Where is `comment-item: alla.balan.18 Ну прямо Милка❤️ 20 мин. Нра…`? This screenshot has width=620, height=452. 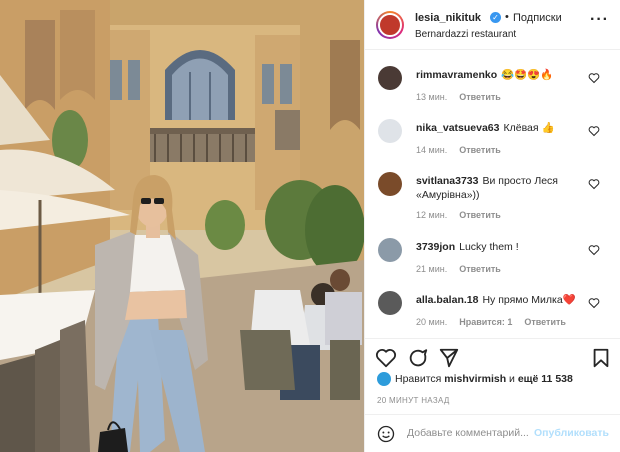 comment-item: alla.balan.18 Ну прямо Милка❤️ 20 мин. Нра… is located at coordinates (492, 315).